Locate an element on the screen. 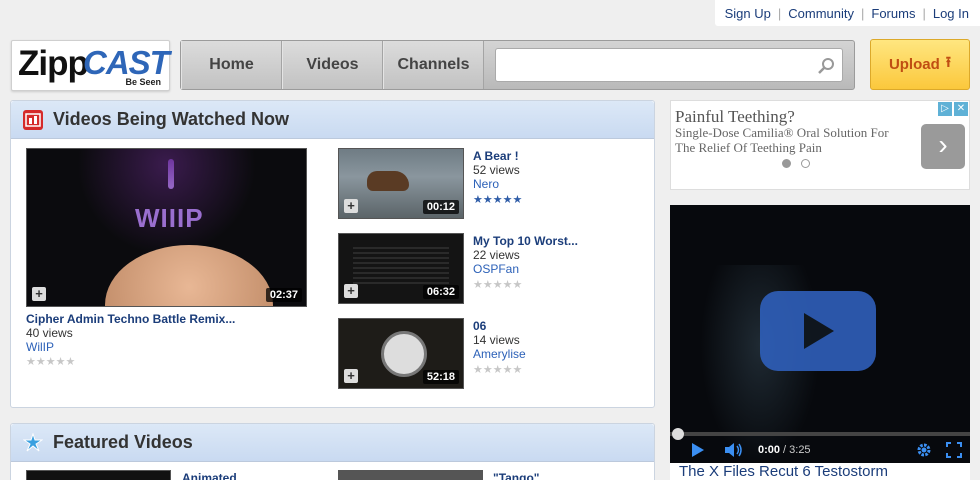 The height and width of the screenshot is (480, 980). search-icon is located at coordinates (827, 66).